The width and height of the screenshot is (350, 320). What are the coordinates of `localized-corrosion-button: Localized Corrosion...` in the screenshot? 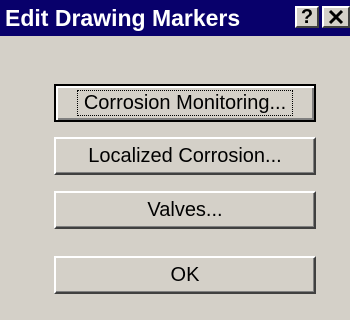 It's located at (185, 156).